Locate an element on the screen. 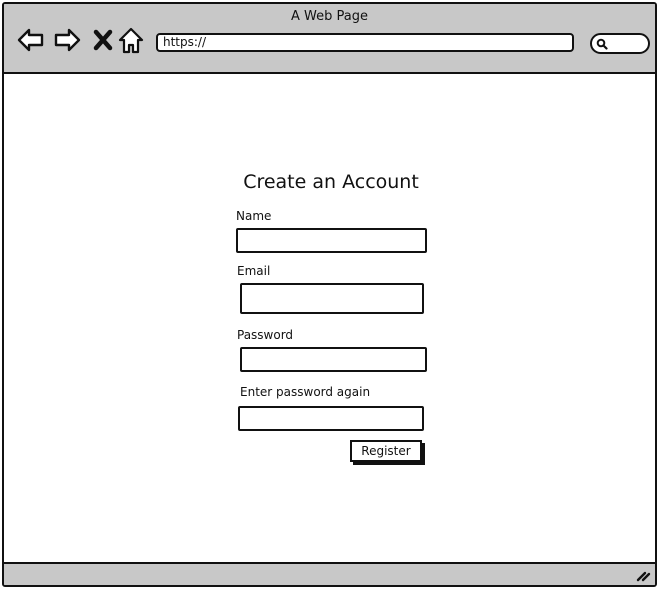 This screenshot has height=593, width=662. name-input is located at coordinates (331, 240).